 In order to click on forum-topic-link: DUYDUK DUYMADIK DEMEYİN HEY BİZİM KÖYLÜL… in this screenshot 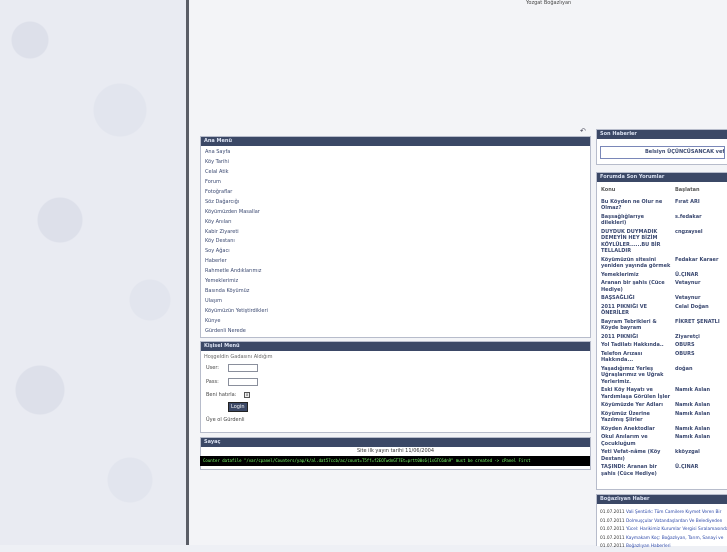, I will do `click(634, 242)`.